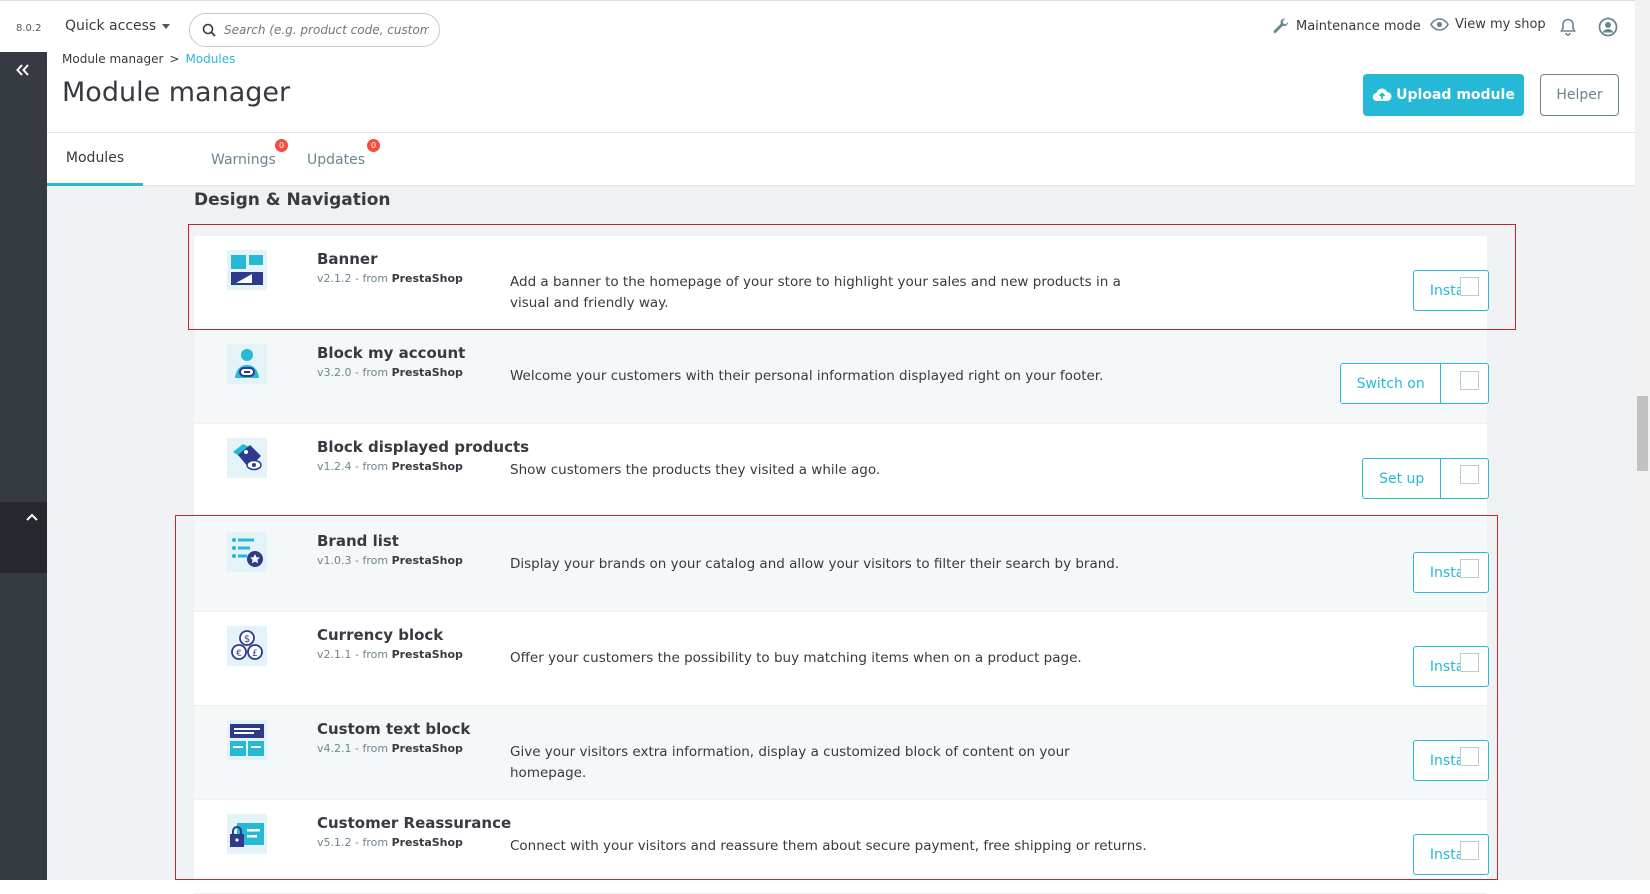  I want to click on page-scrollbar, so click(1642, 440).